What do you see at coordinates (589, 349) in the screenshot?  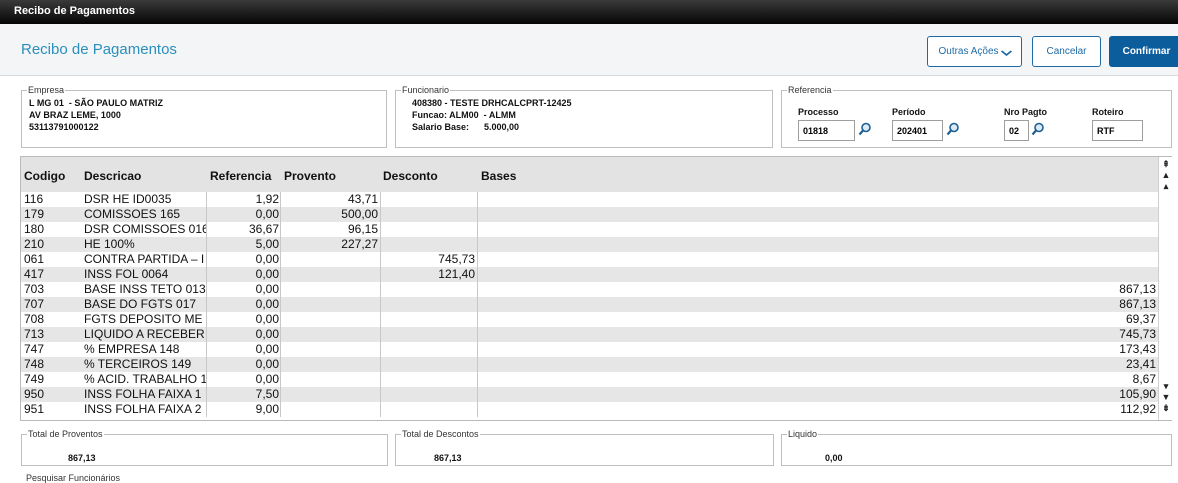 I see `table-row: 747 % EMPRESA 148 0,00 173,43` at bounding box center [589, 349].